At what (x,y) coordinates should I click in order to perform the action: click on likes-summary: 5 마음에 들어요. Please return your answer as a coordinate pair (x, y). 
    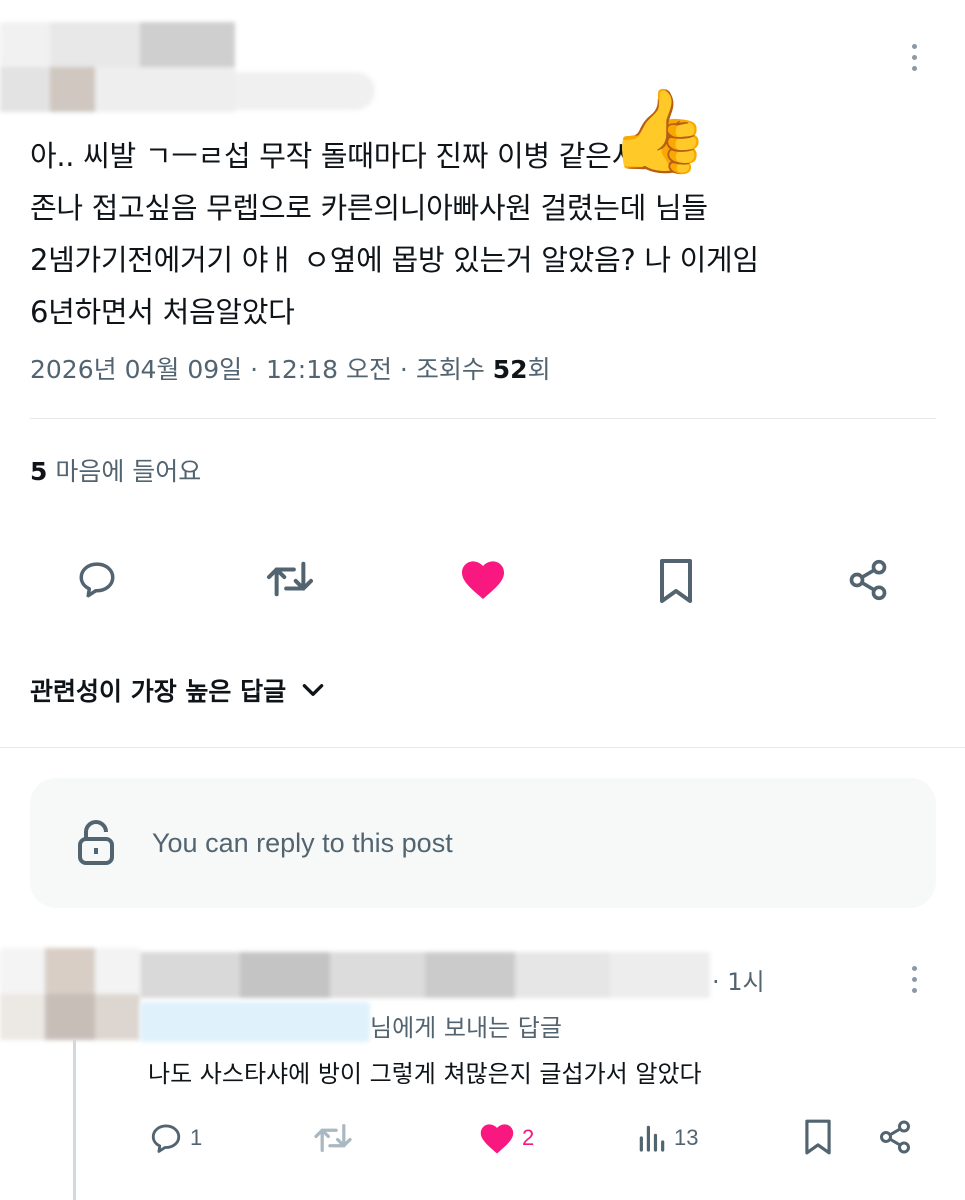
    Looking at the image, I should click on (115, 470).